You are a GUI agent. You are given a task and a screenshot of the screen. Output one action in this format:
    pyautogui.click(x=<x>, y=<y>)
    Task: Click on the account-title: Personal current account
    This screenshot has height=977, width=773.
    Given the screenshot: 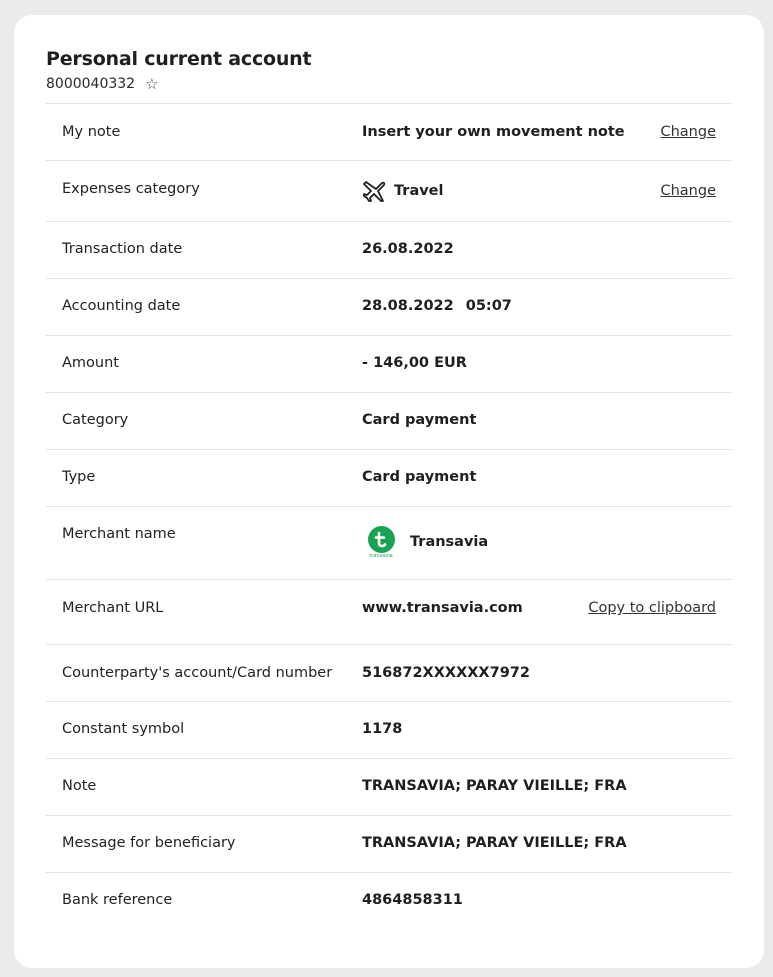 What is the action you would take?
    pyautogui.click(x=179, y=59)
    